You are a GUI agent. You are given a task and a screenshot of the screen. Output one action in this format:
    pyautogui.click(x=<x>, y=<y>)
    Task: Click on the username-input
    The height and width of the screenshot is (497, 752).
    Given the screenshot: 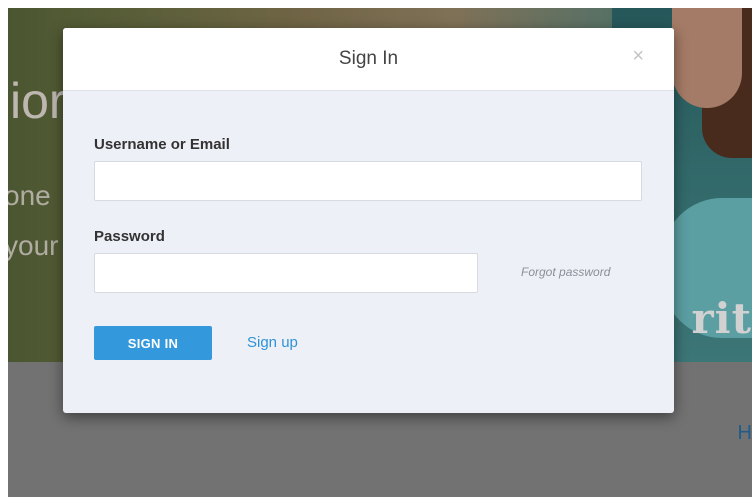 What is the action you would take?
    pyautogui.click(x=368, y=181)
    